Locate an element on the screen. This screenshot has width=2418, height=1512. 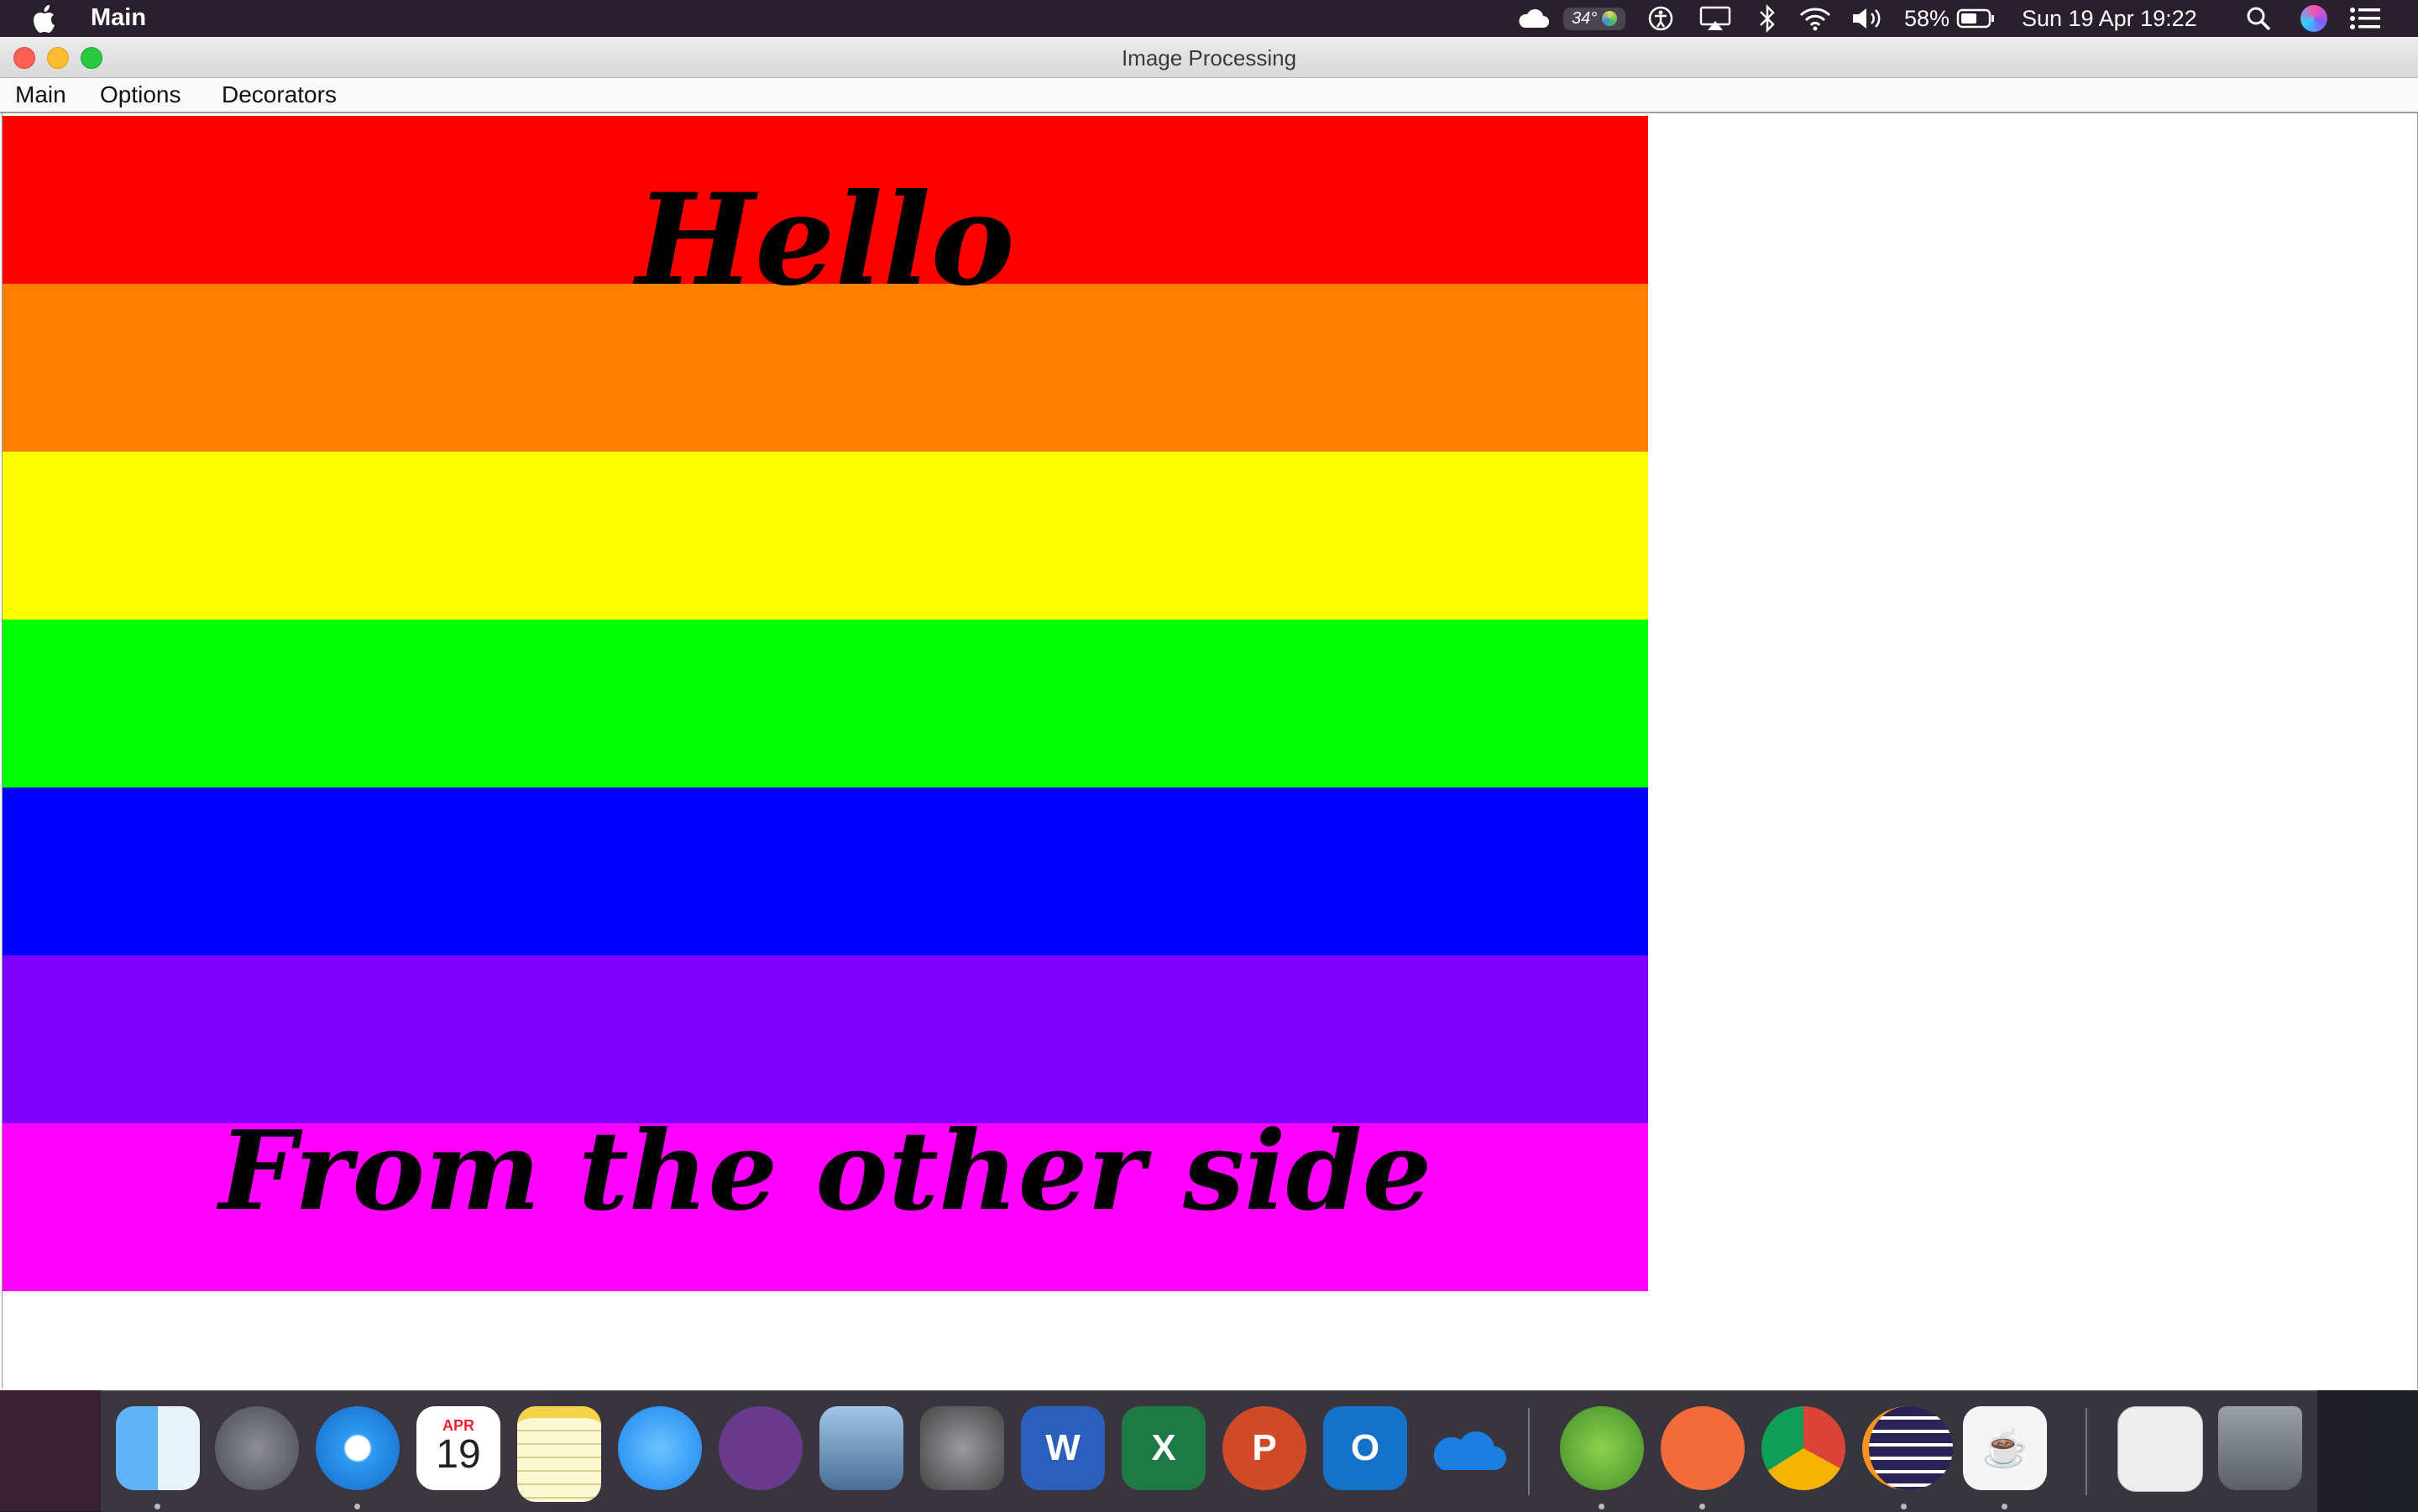
calendar-icon: APR 19 is located at coordinates (458, 1448).